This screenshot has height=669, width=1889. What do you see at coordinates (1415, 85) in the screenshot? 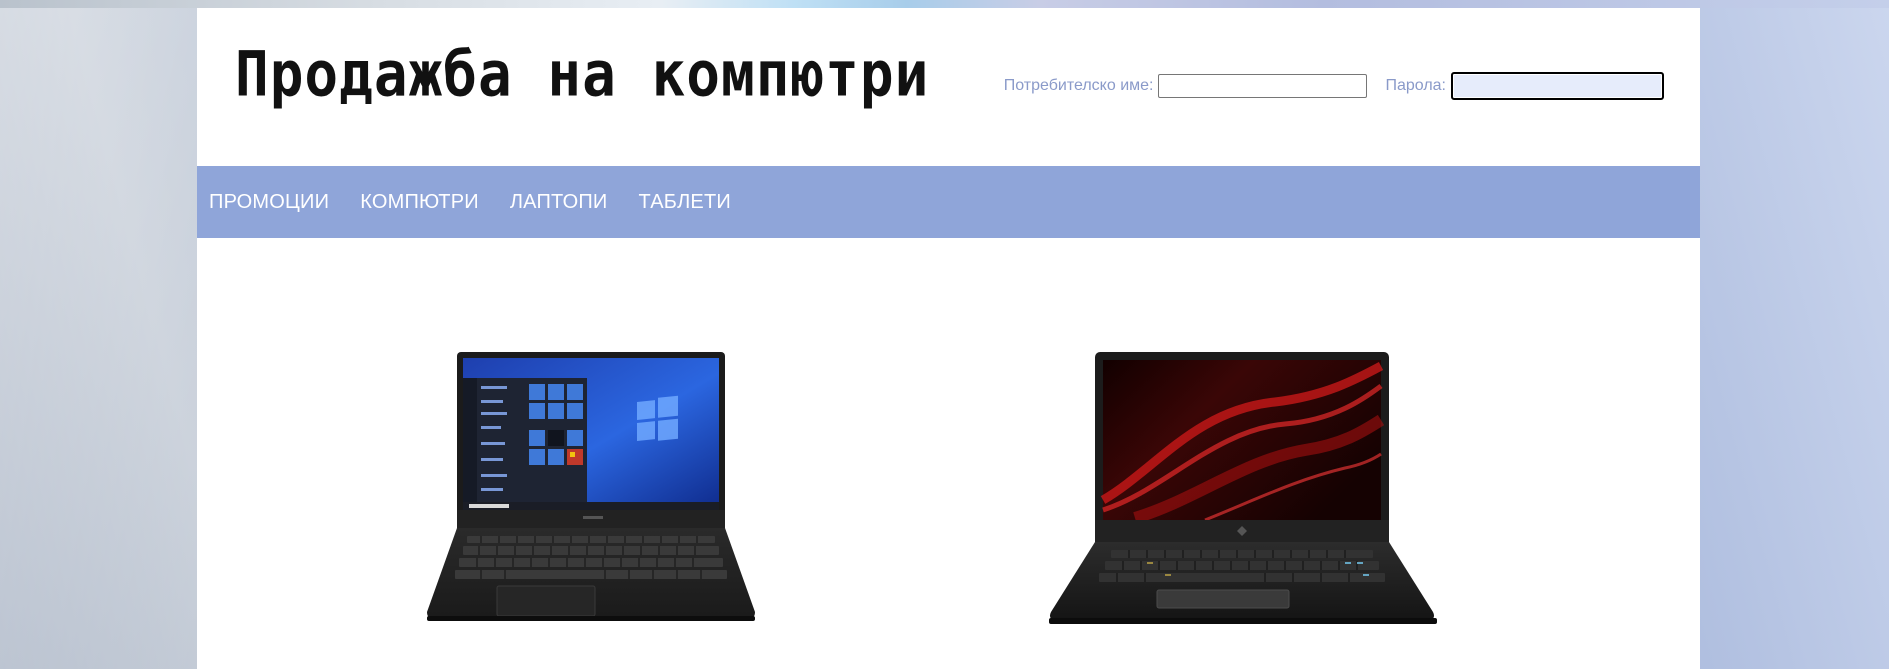
I see `password-label: Парола:` at bounding box center [1415, 85].